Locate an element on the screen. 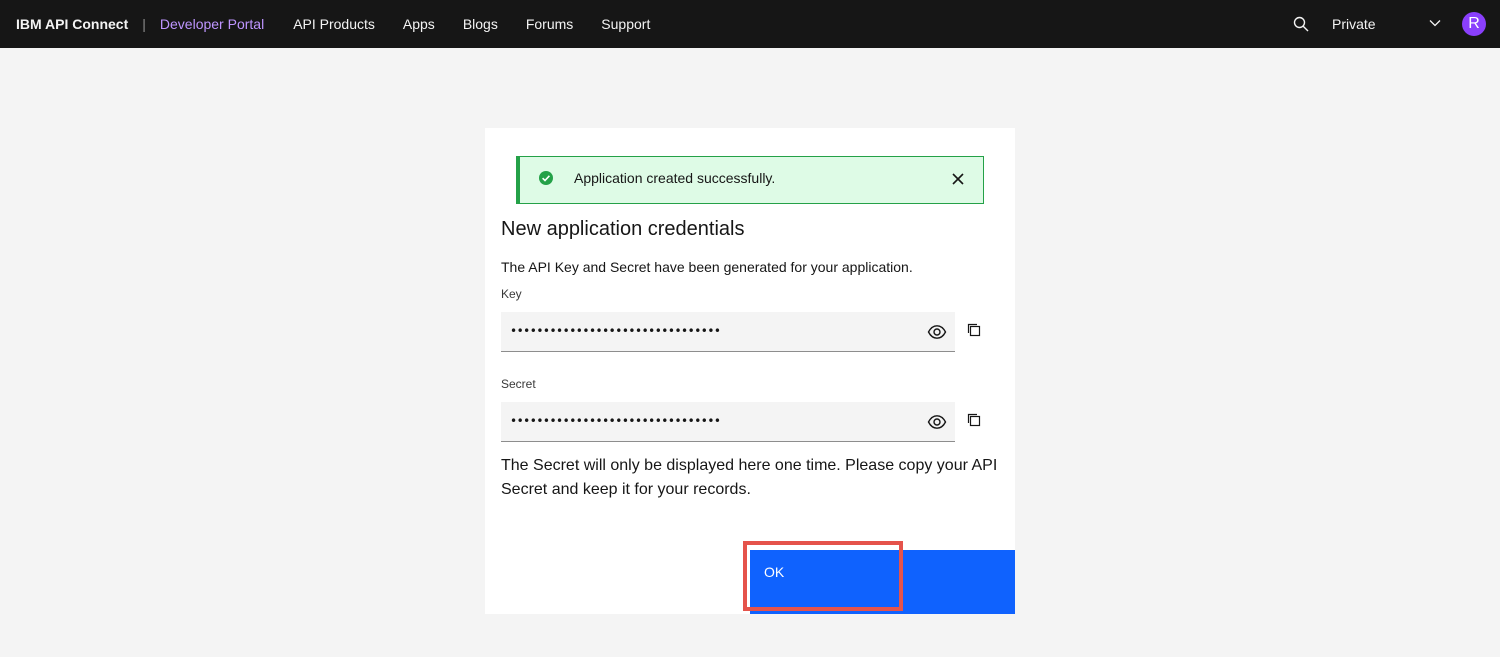  secret-field: •••••••••••••••••••••••••••••••• is located at coordinates (728, 422).